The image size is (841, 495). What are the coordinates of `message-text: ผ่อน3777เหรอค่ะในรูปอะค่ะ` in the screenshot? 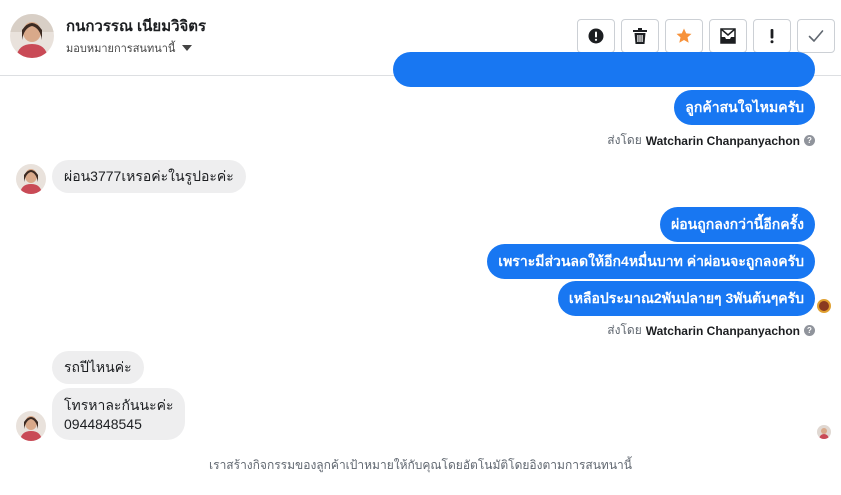 It's located at (149, 176).